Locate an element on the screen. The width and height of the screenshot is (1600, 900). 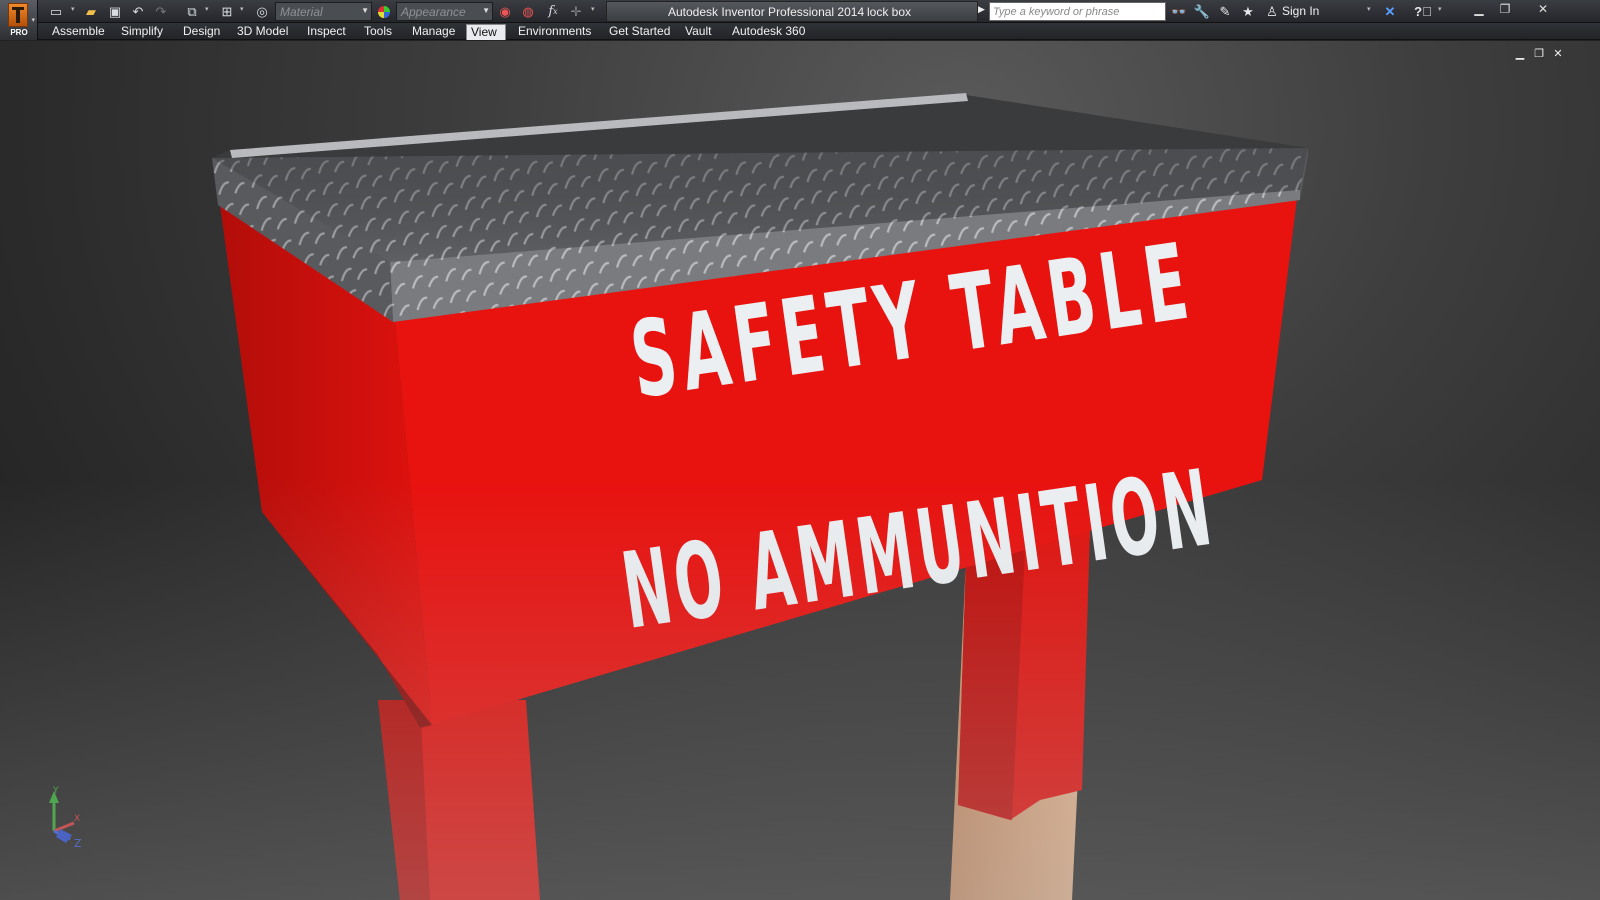
exchange-icon: ✕ is located at coordinates (1390, 11).